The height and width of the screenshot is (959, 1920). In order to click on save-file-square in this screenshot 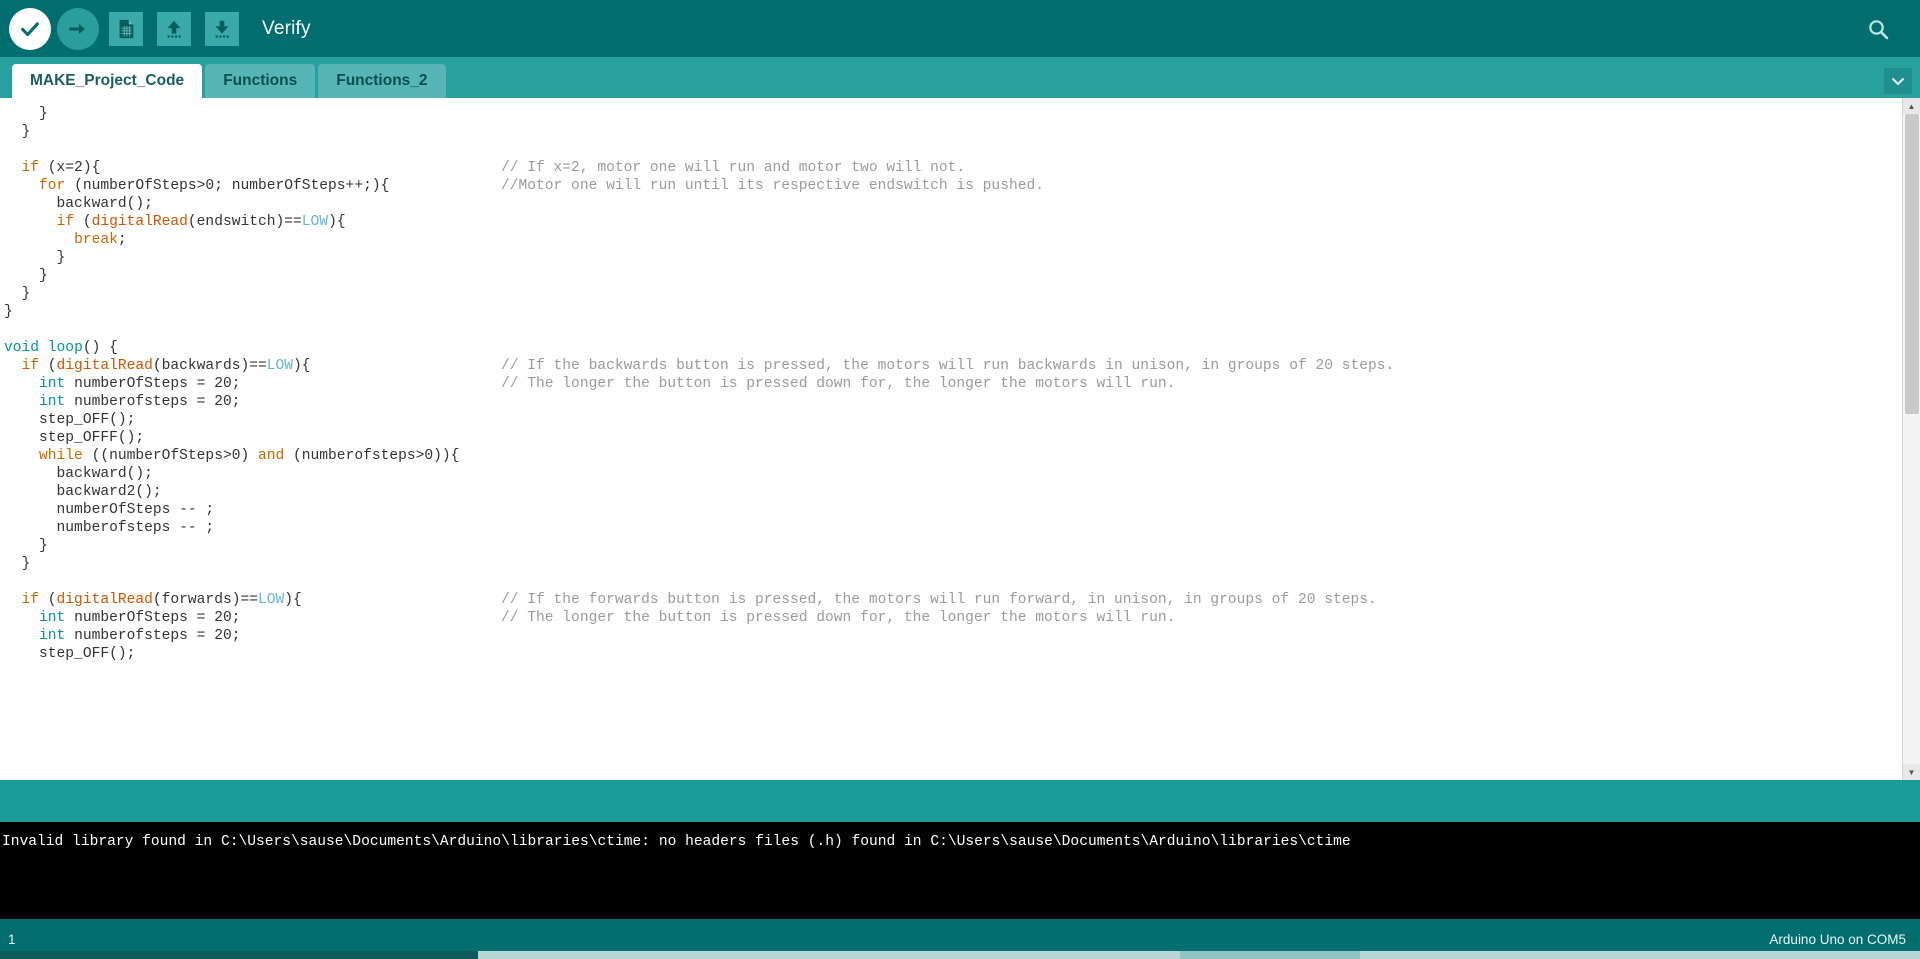, I will do `click(222, 28)`.